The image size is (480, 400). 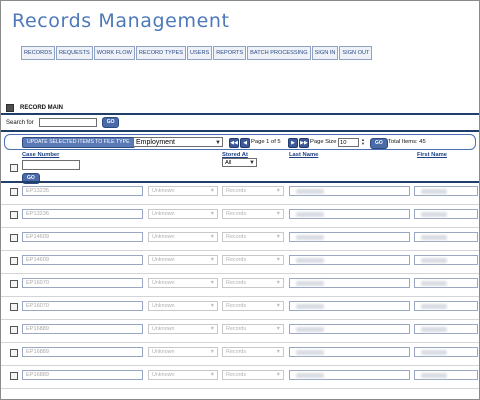 I want to click on collapse-icon, so click(x=10, y=108).